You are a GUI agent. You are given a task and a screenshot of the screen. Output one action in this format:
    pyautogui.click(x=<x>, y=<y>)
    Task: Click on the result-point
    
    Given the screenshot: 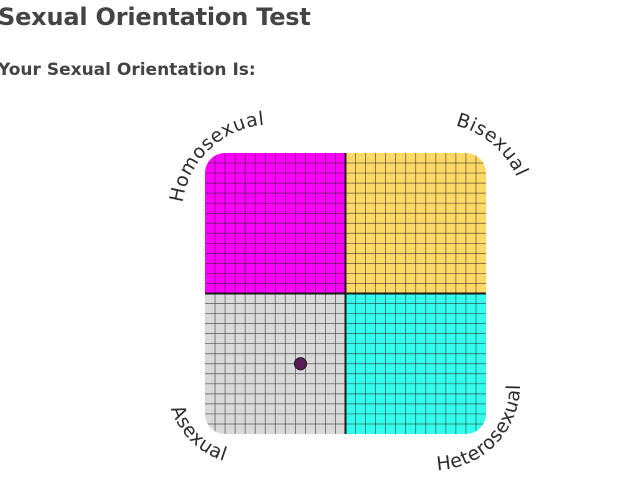 What is the action you would take?
    pyautogui.click(x=300, y=364)
    